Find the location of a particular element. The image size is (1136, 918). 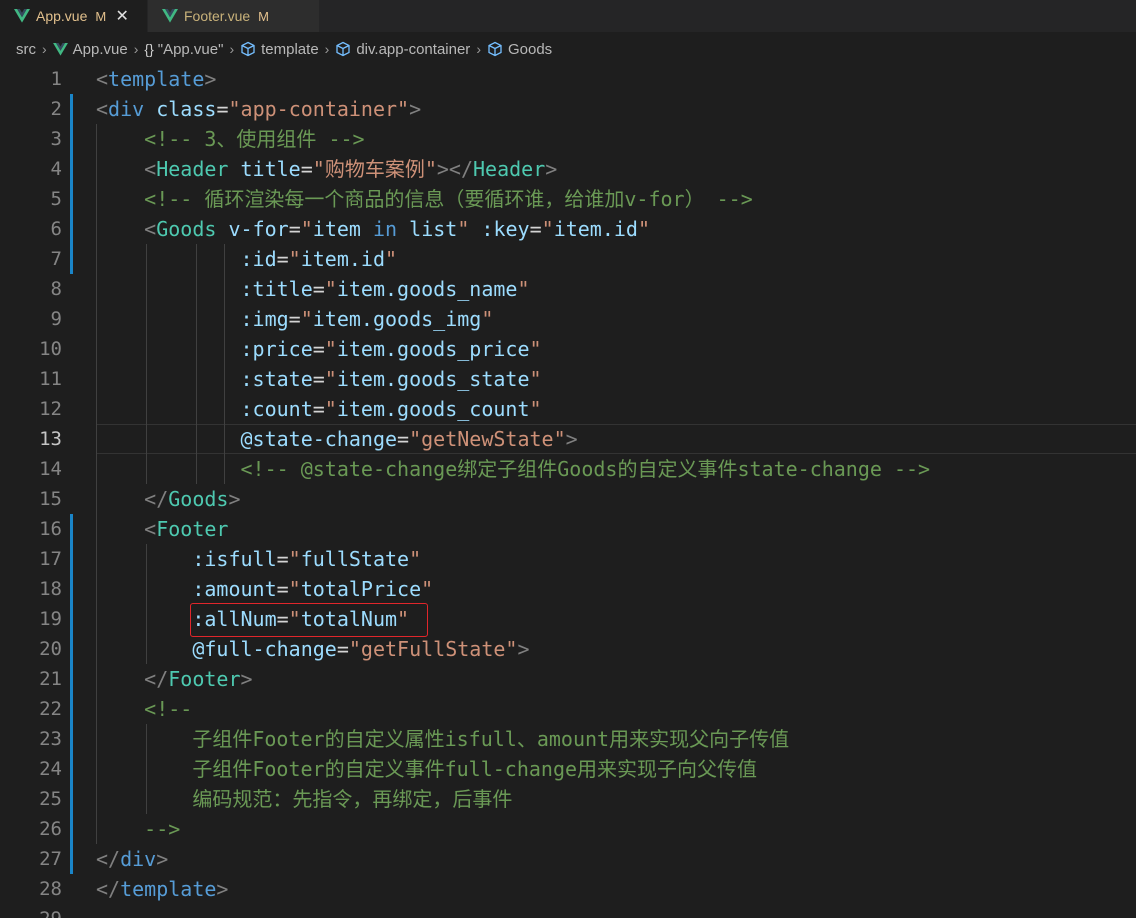

line-number: 24 is located at coordinates (50, 769).